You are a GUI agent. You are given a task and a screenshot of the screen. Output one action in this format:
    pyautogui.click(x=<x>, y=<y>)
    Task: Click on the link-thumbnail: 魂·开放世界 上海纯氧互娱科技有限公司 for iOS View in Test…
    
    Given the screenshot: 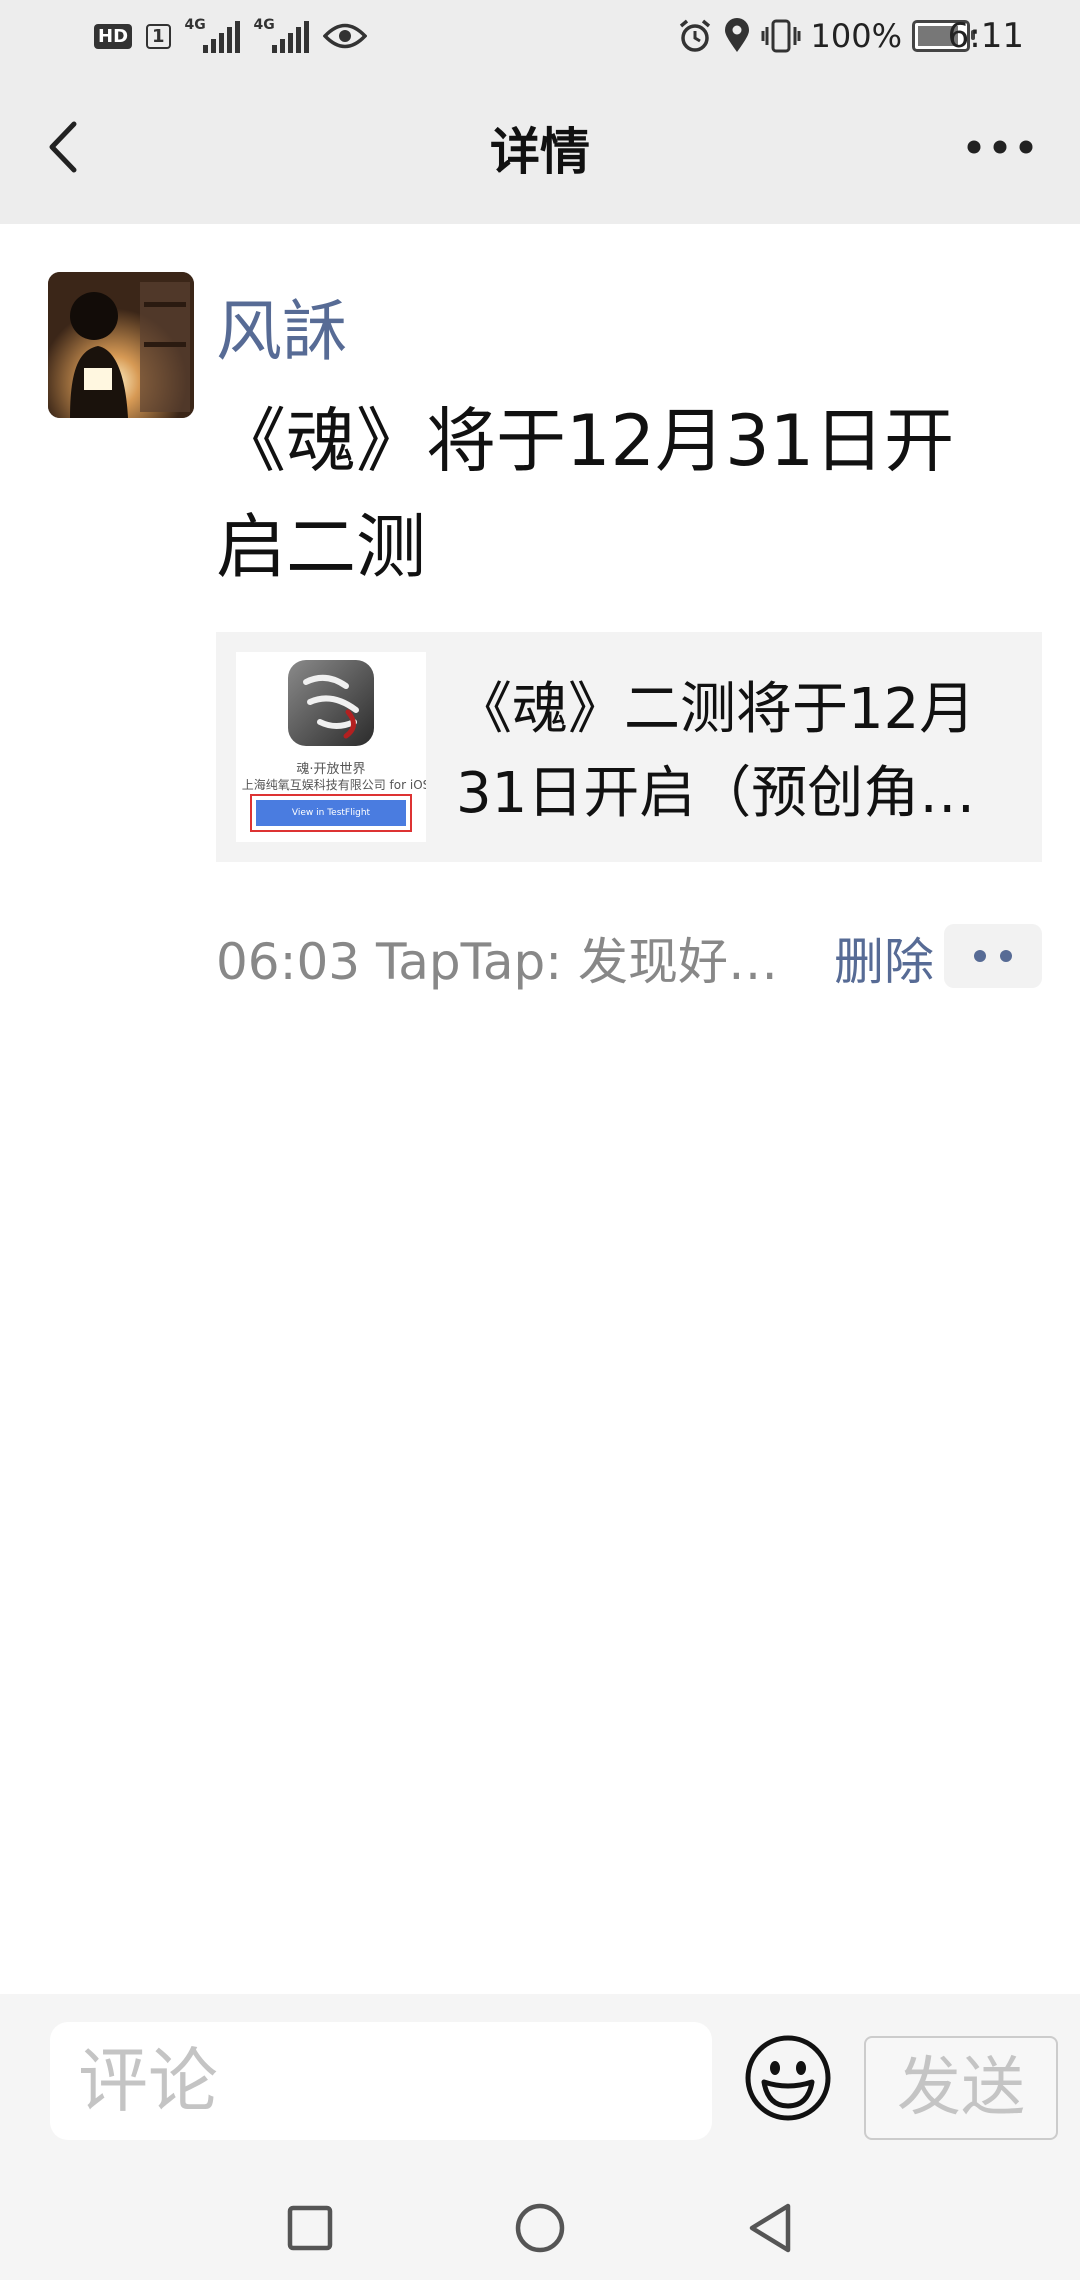 What is the action you would take?
    pyautogui.click(x=331, y=747)
    